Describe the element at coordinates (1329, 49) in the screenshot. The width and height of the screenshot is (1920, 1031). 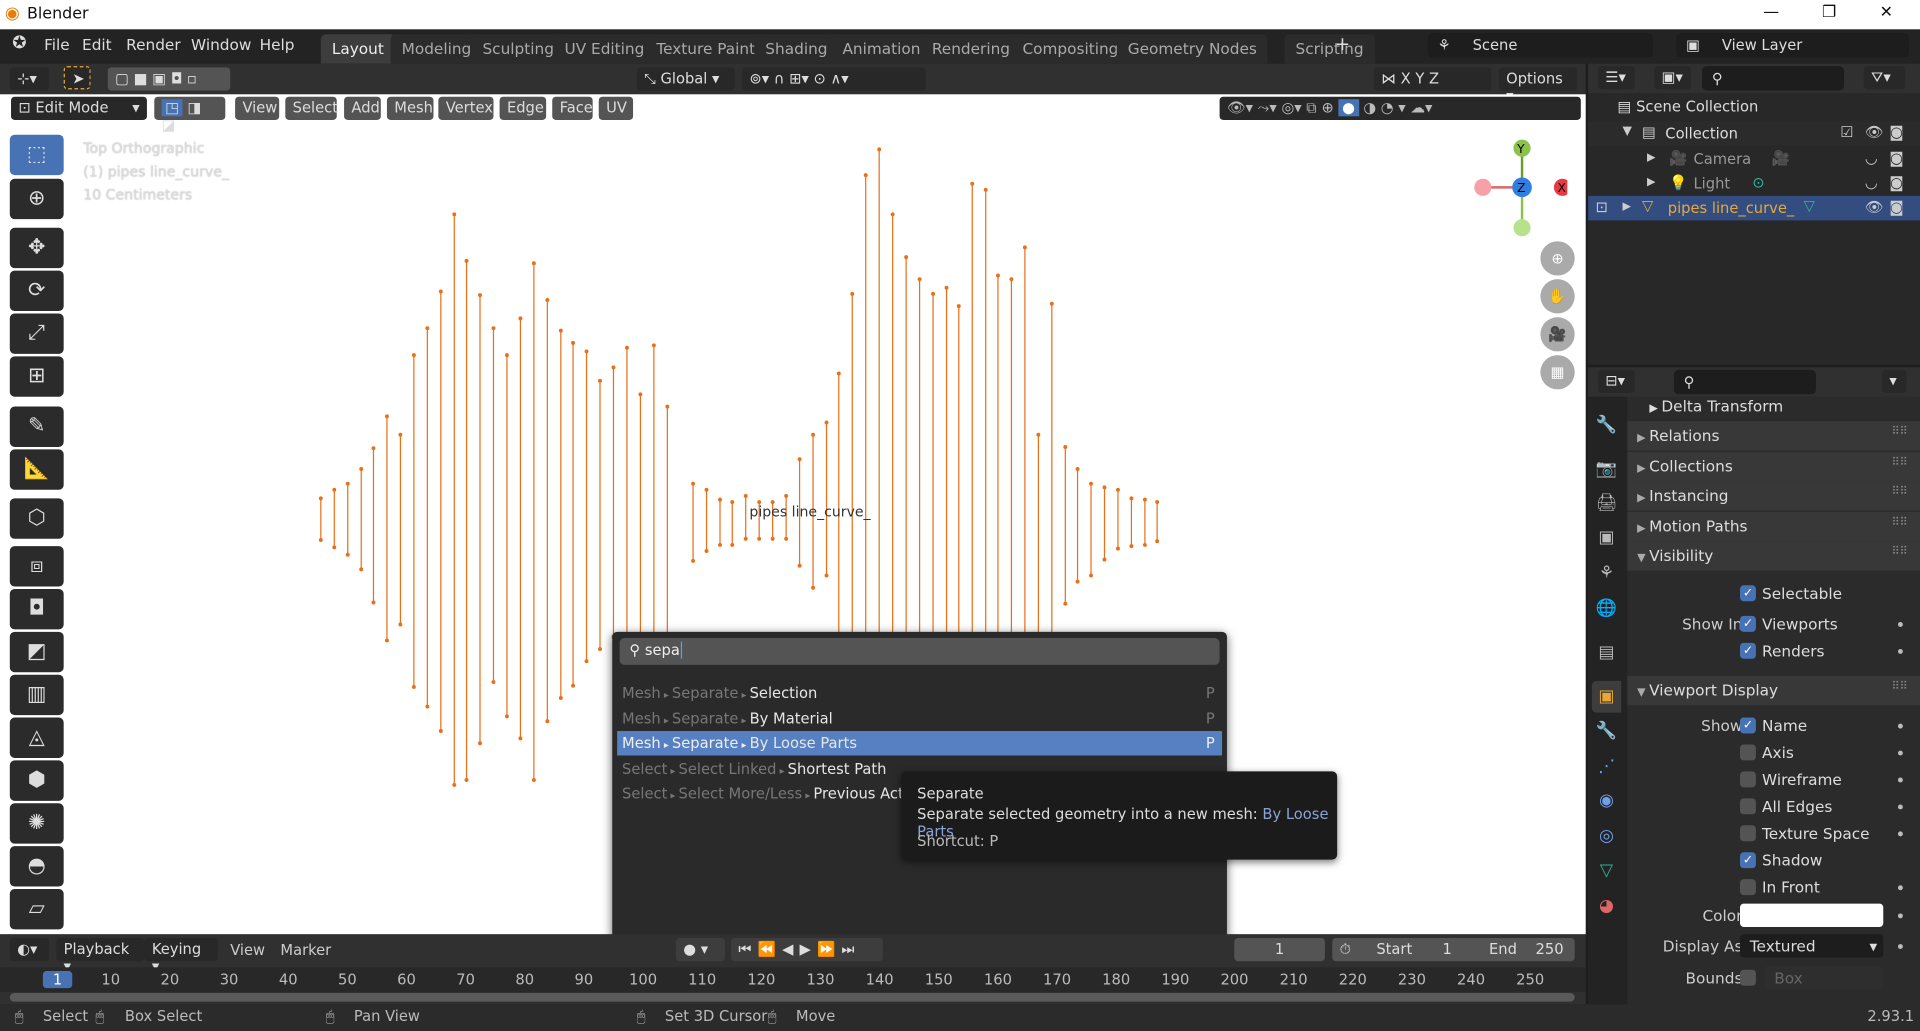
I see `tab-scripting: Scripting` at that location.